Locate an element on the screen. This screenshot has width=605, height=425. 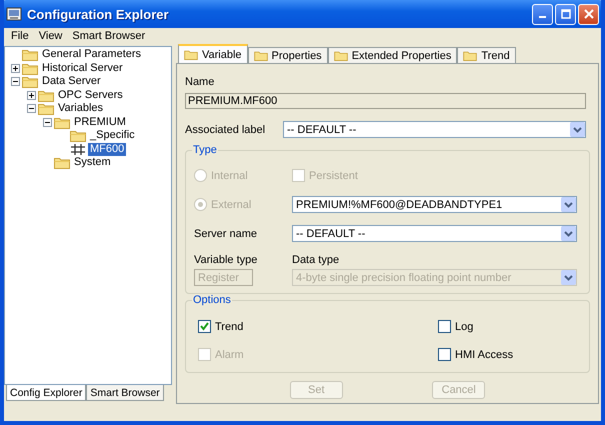
tree-item: OPC Servers is located at coordinates (90, 95).